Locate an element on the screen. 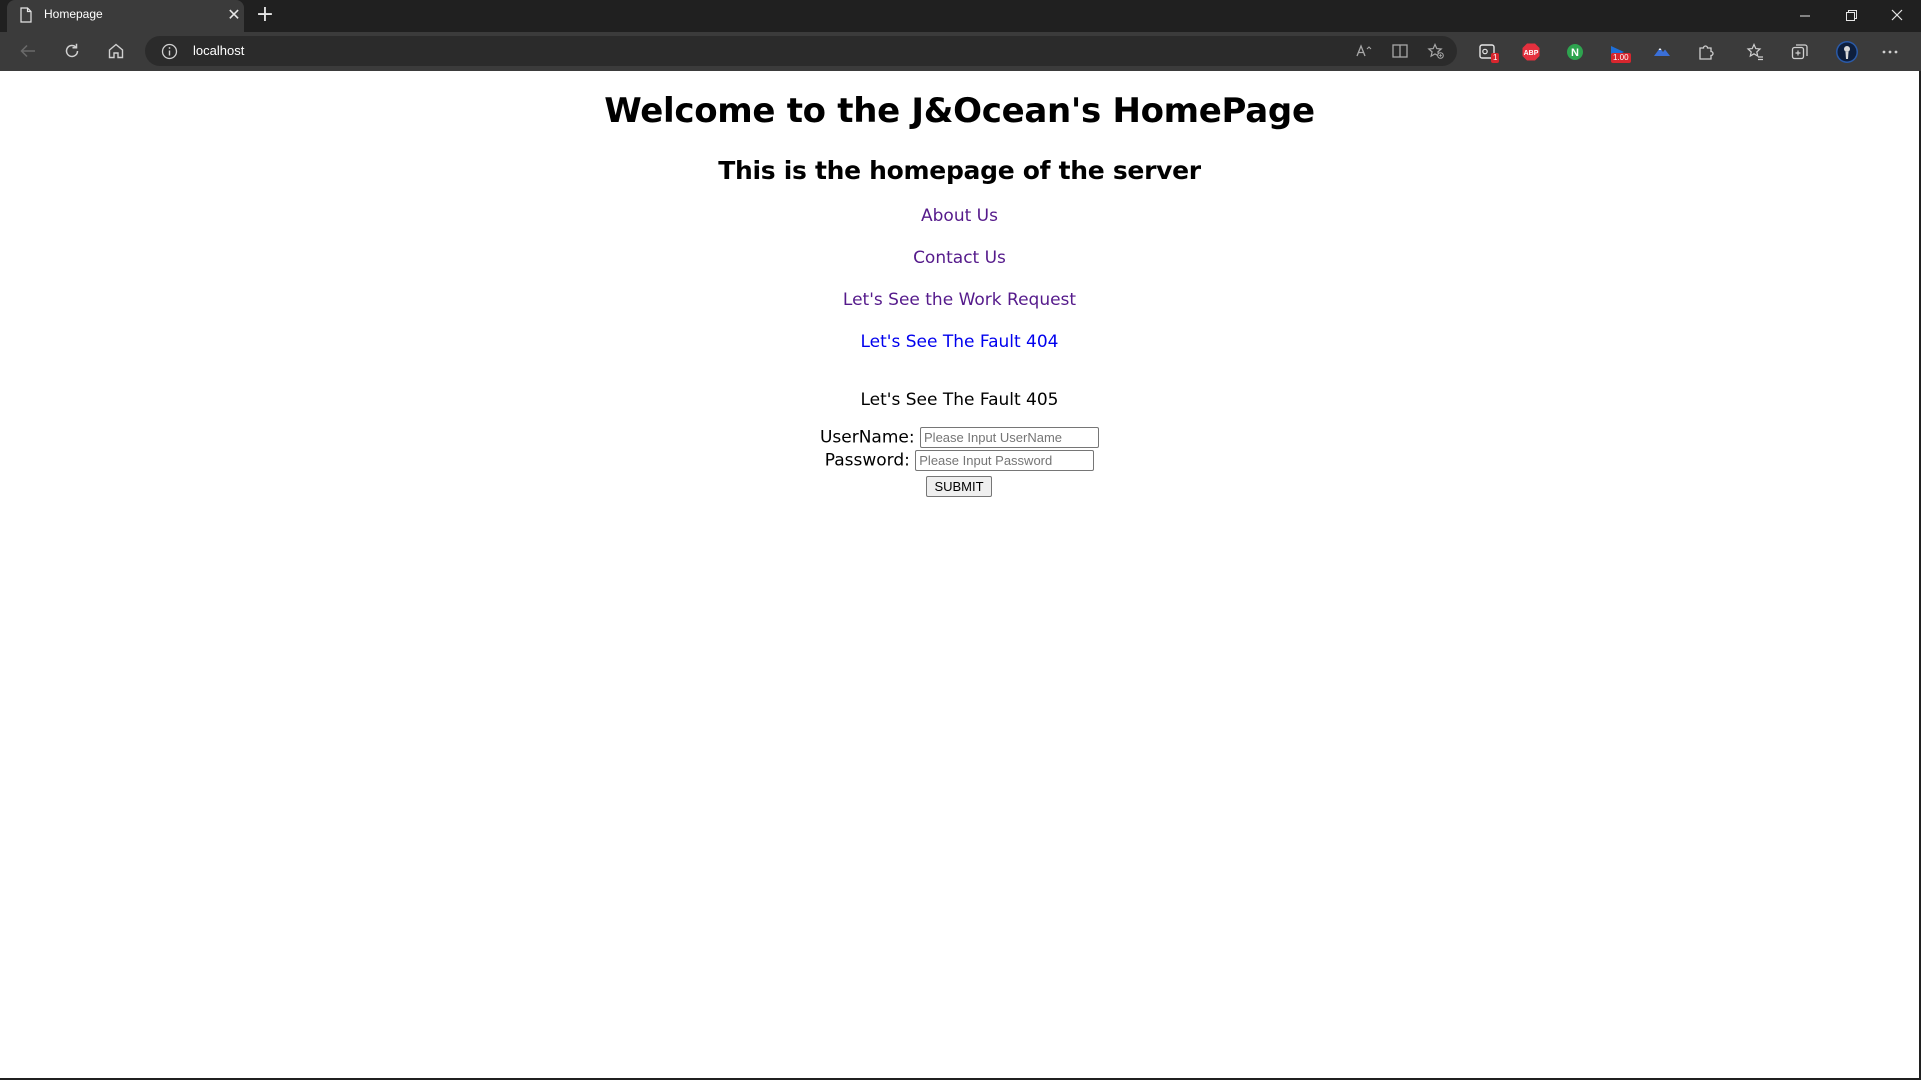 This screenshot has width=1921, height=1080. speed-badge: 1.00 is located at coordinates (1621, 58).